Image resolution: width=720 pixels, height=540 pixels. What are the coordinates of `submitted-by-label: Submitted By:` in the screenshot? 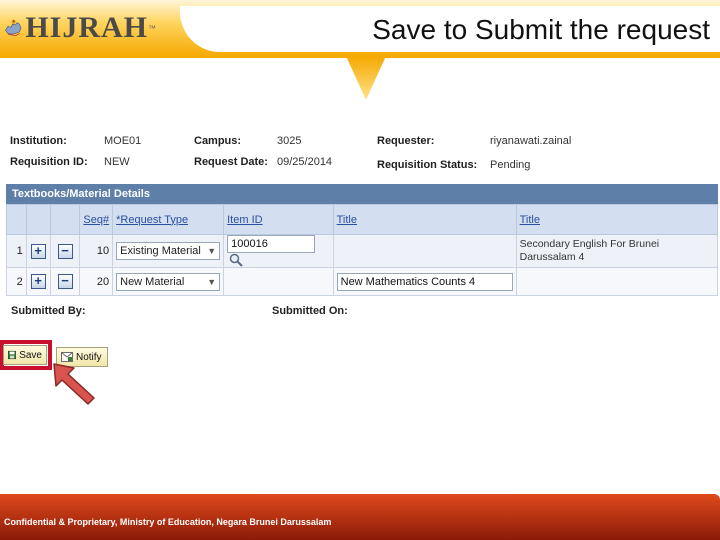 It's located at (48, 311).